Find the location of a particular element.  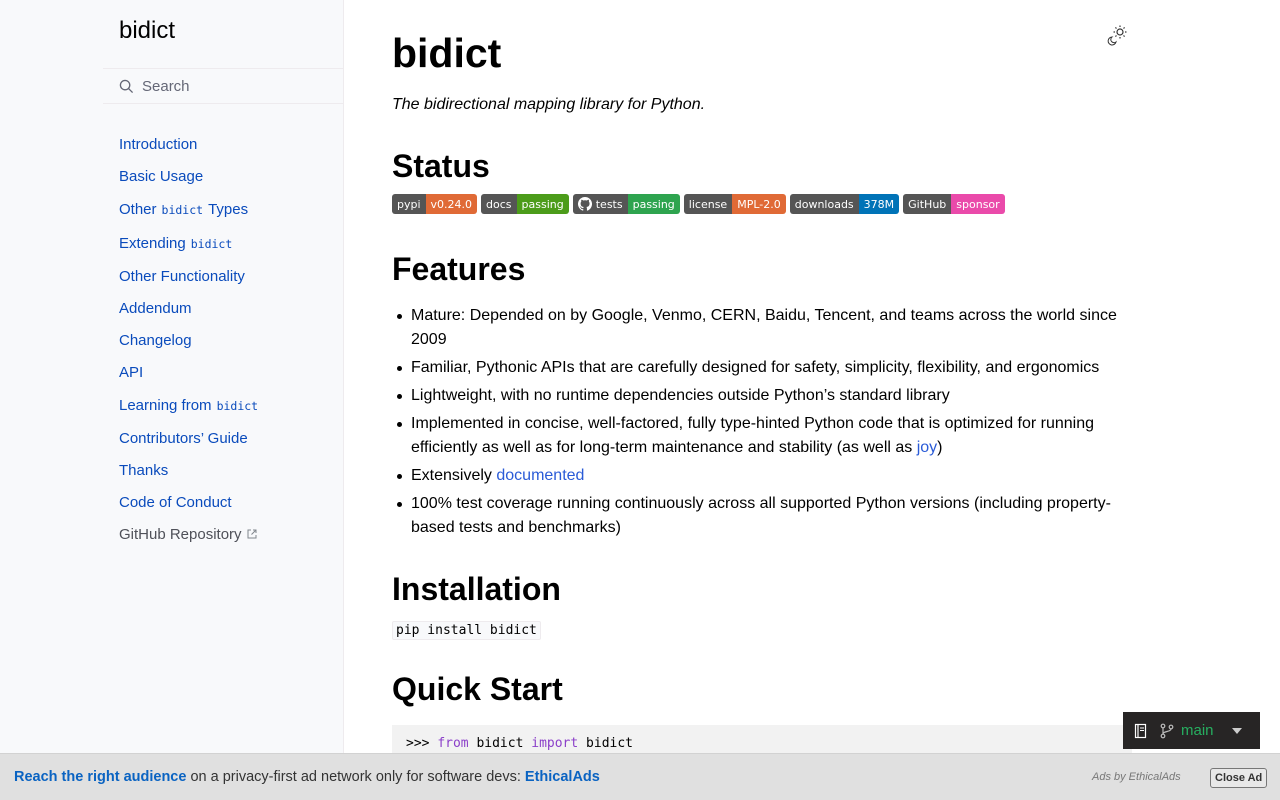

page-title: bidict is located at coordinates (447, 53).